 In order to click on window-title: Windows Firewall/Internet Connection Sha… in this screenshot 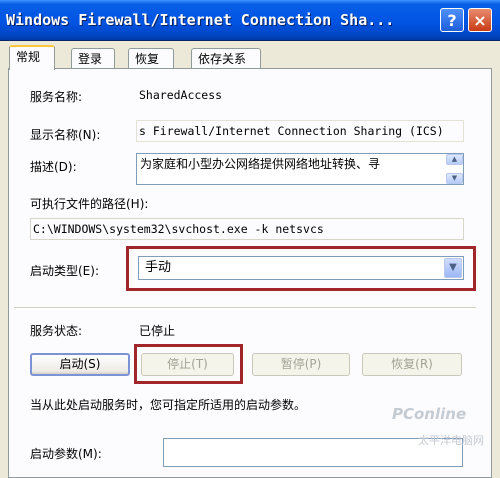, I will do `click(200, 20)`.